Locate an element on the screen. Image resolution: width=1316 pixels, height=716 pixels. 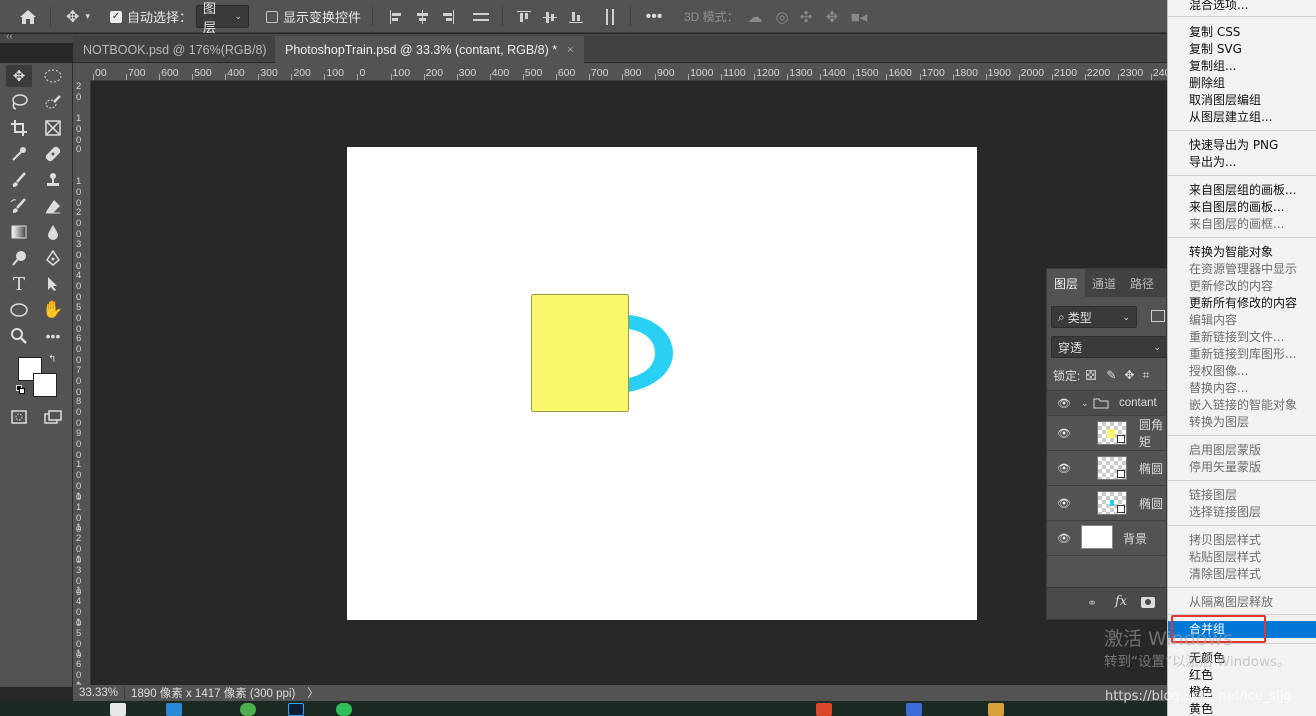
layer-filter-dropdown: ⌕ 类型 ⌄ is located at coordinates (1094, 317).